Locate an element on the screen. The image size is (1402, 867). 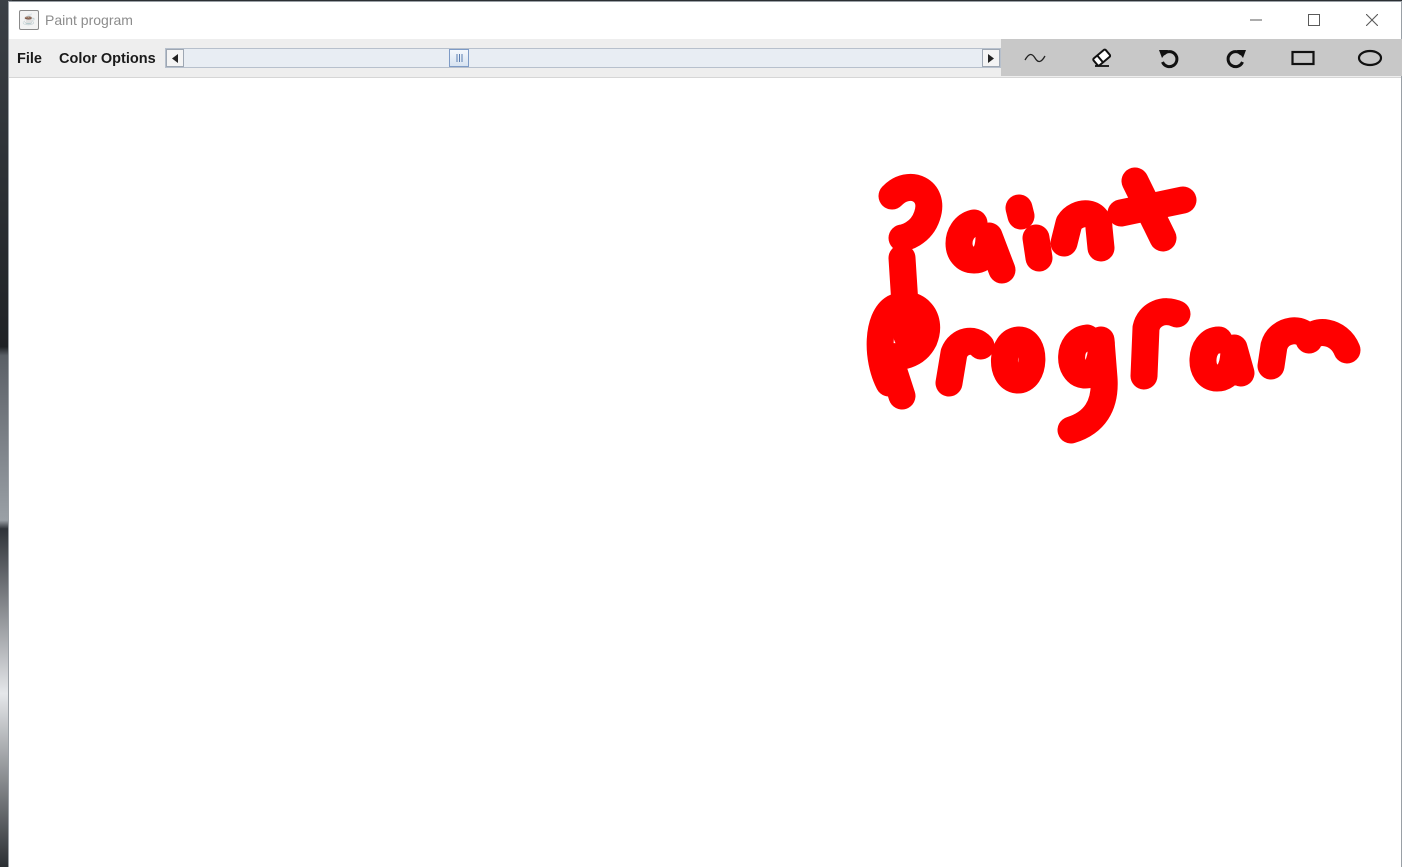
eraser-icon is located at coordinates (1101, 57).